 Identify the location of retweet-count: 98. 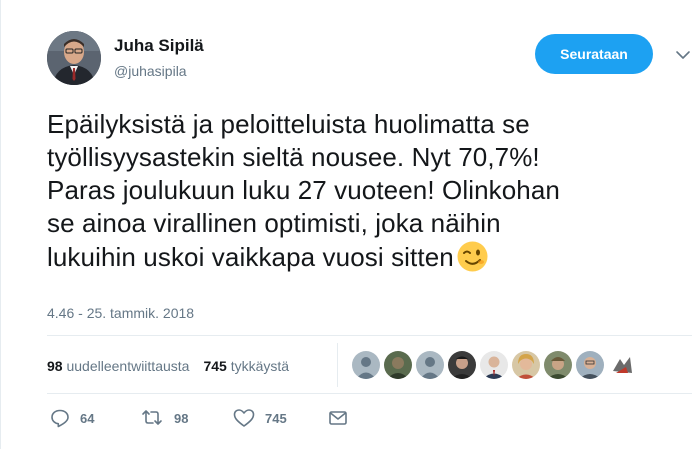
(181, 418).